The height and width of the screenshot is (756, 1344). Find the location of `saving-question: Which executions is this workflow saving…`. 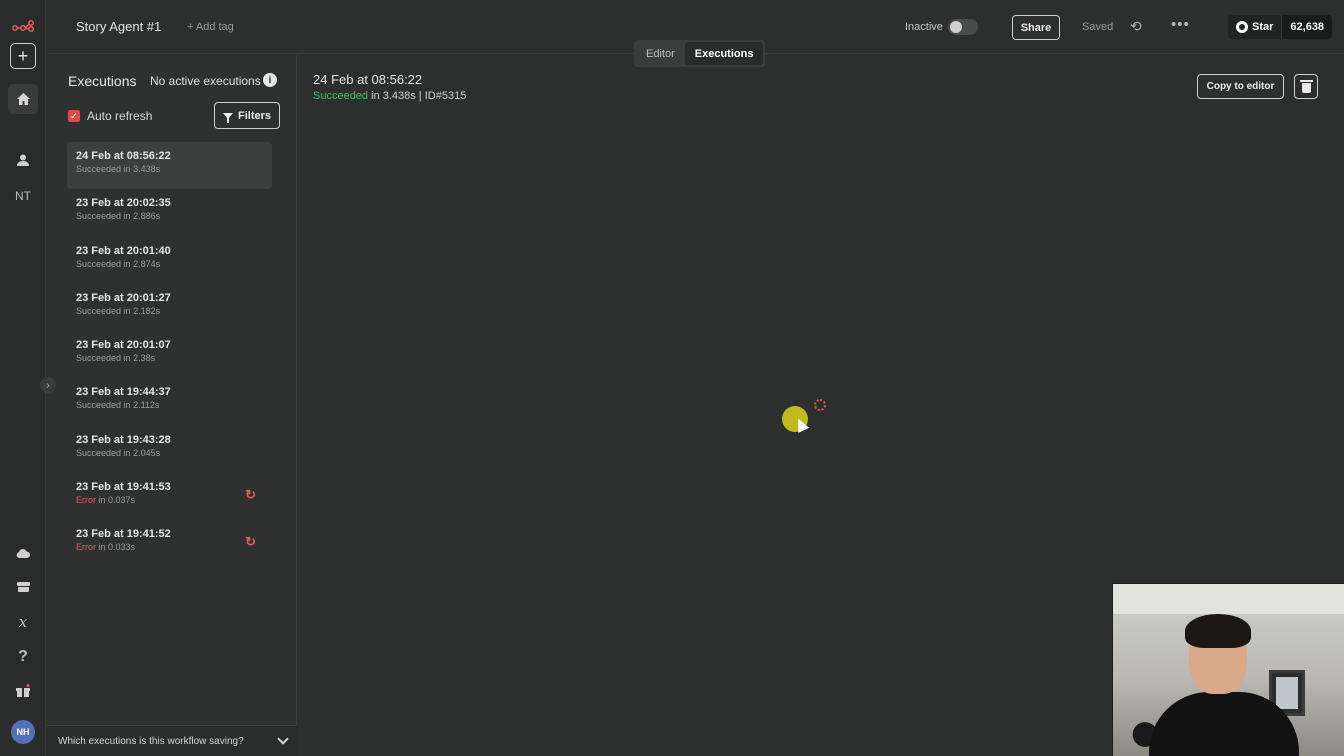

saving-question: Which executions is this workflow saving… is located at coordinates (151, 741).